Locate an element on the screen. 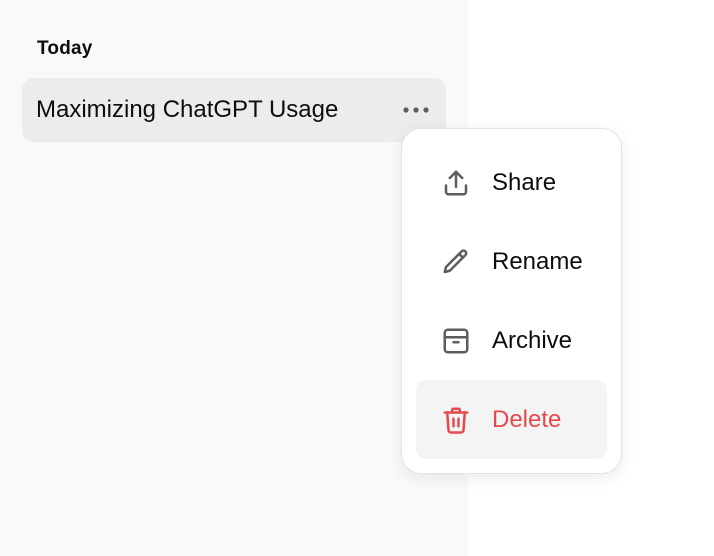 The height and width of the screenshot is (556, 714). archive-icon is located at coordinates (456, 341).